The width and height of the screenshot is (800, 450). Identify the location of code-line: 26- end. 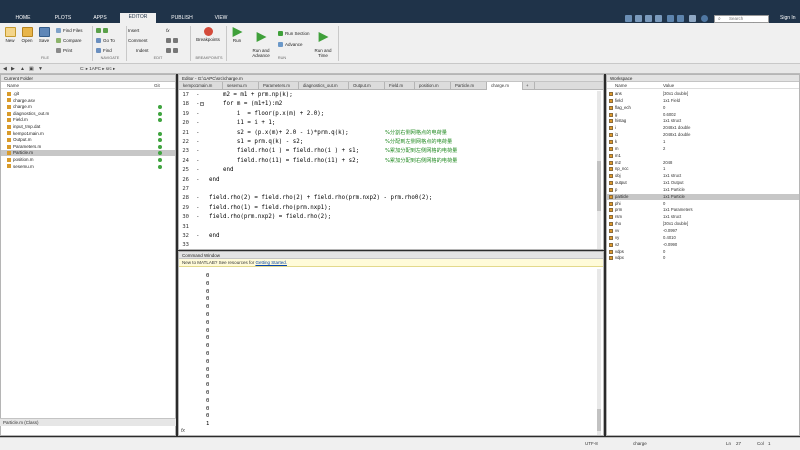
(391, 180).